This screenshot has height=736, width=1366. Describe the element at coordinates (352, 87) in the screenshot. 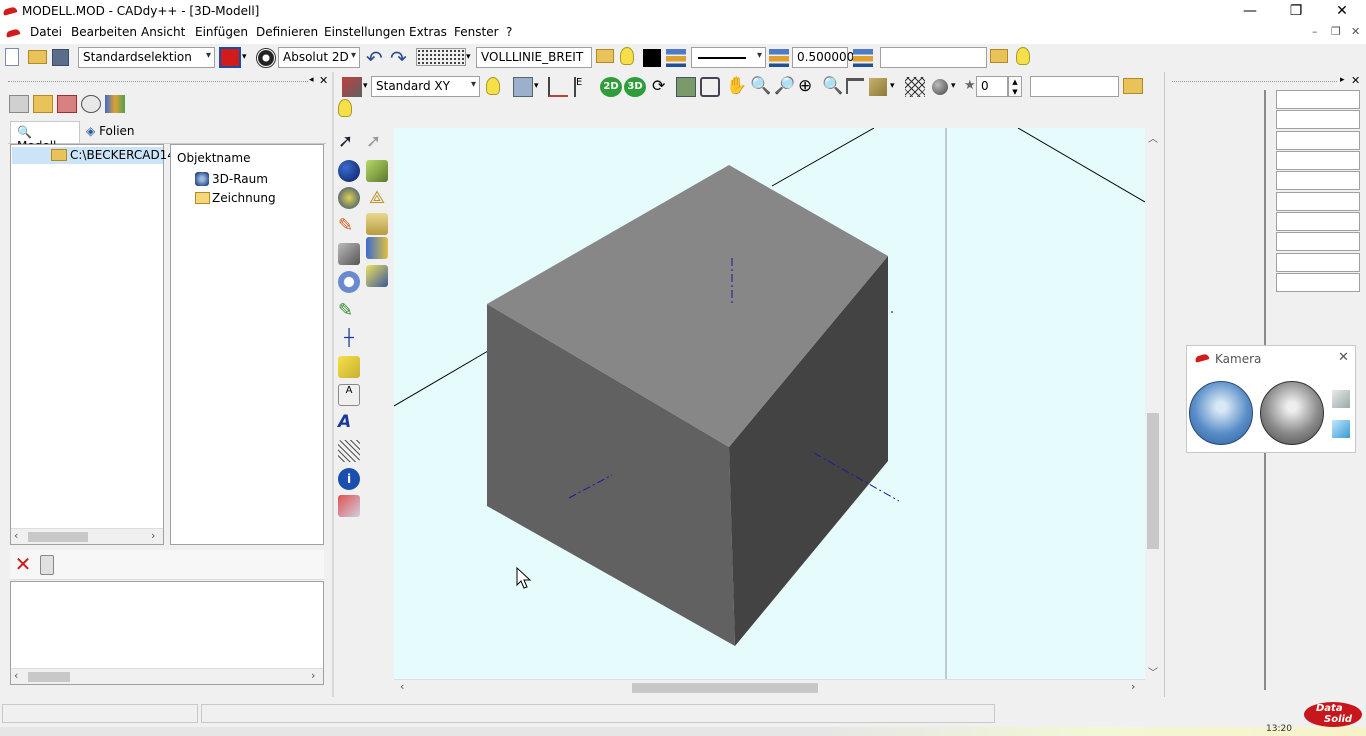

I see `model-icon` at that location.